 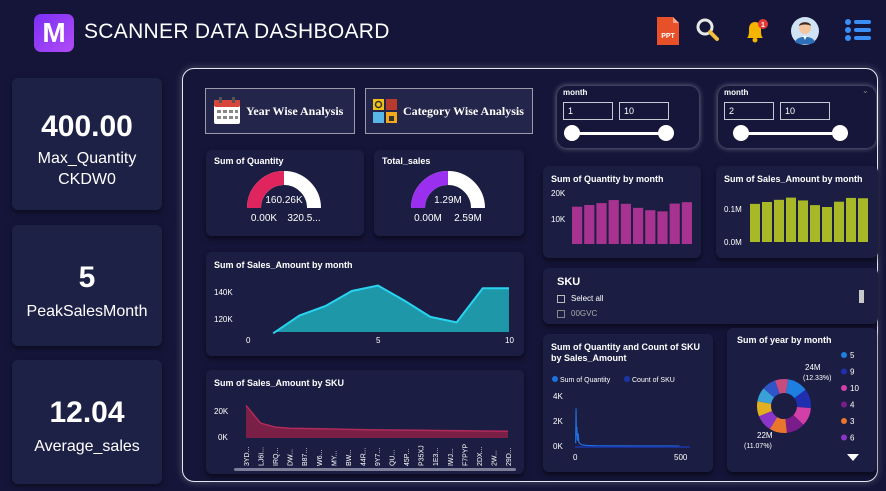 I want to click on category-tick-label: F7PYP, so click(x=465, y=454).